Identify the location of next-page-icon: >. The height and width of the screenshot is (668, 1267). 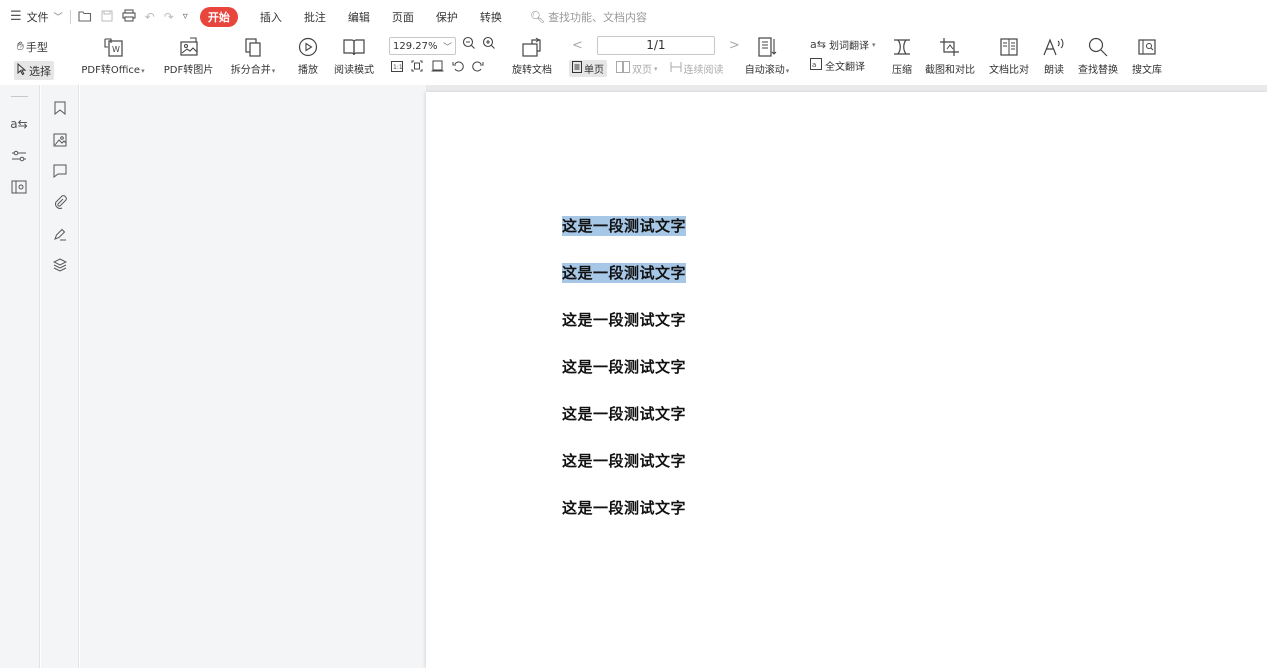
(734, 45).